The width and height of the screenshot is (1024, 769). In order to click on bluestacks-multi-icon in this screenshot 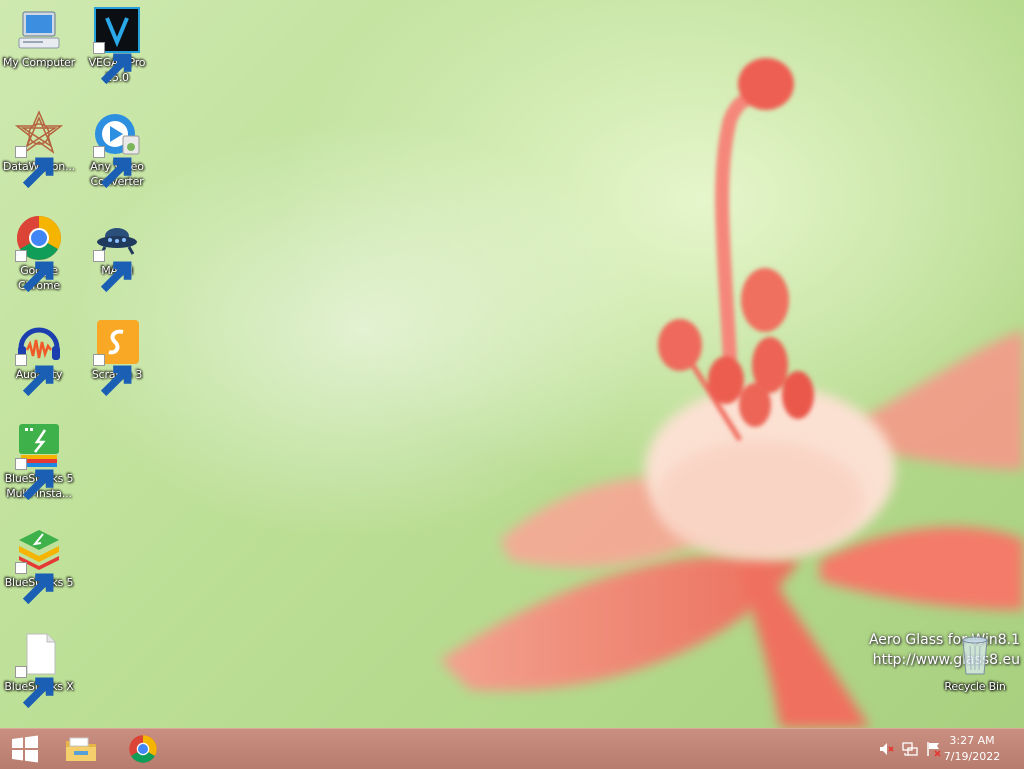, I will do `click(39, 461)`.